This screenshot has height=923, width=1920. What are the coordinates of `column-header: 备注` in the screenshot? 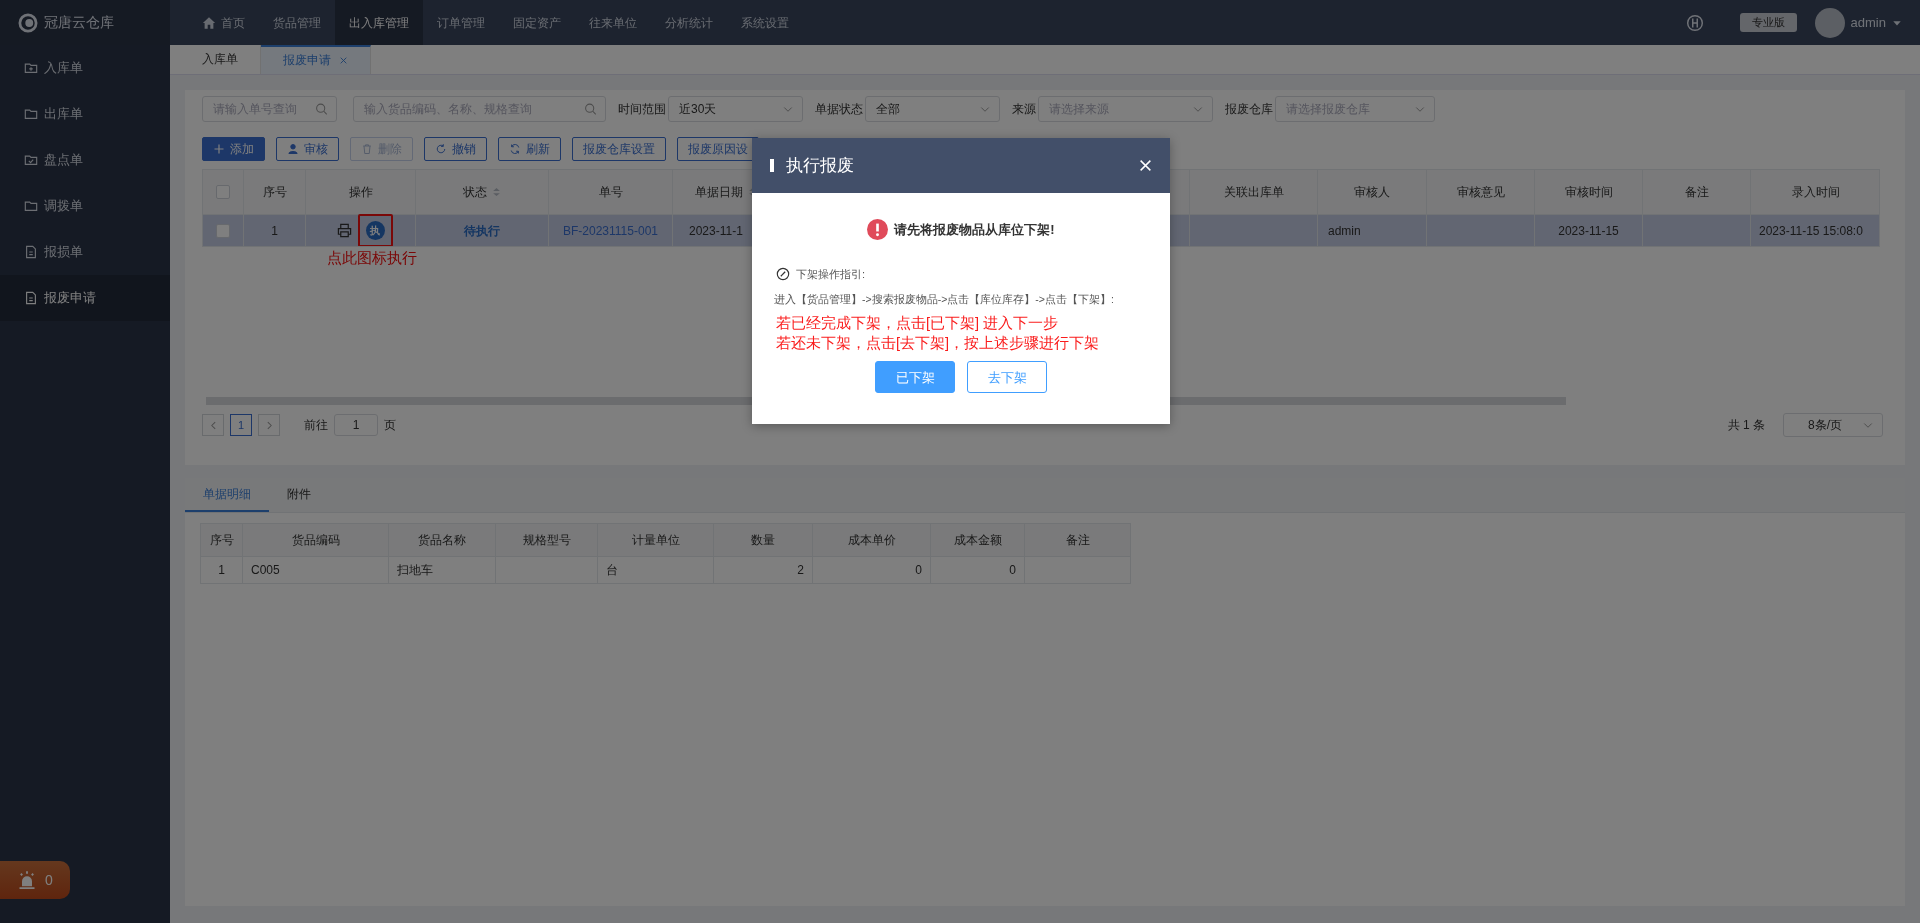 It's located at (1078, 540).